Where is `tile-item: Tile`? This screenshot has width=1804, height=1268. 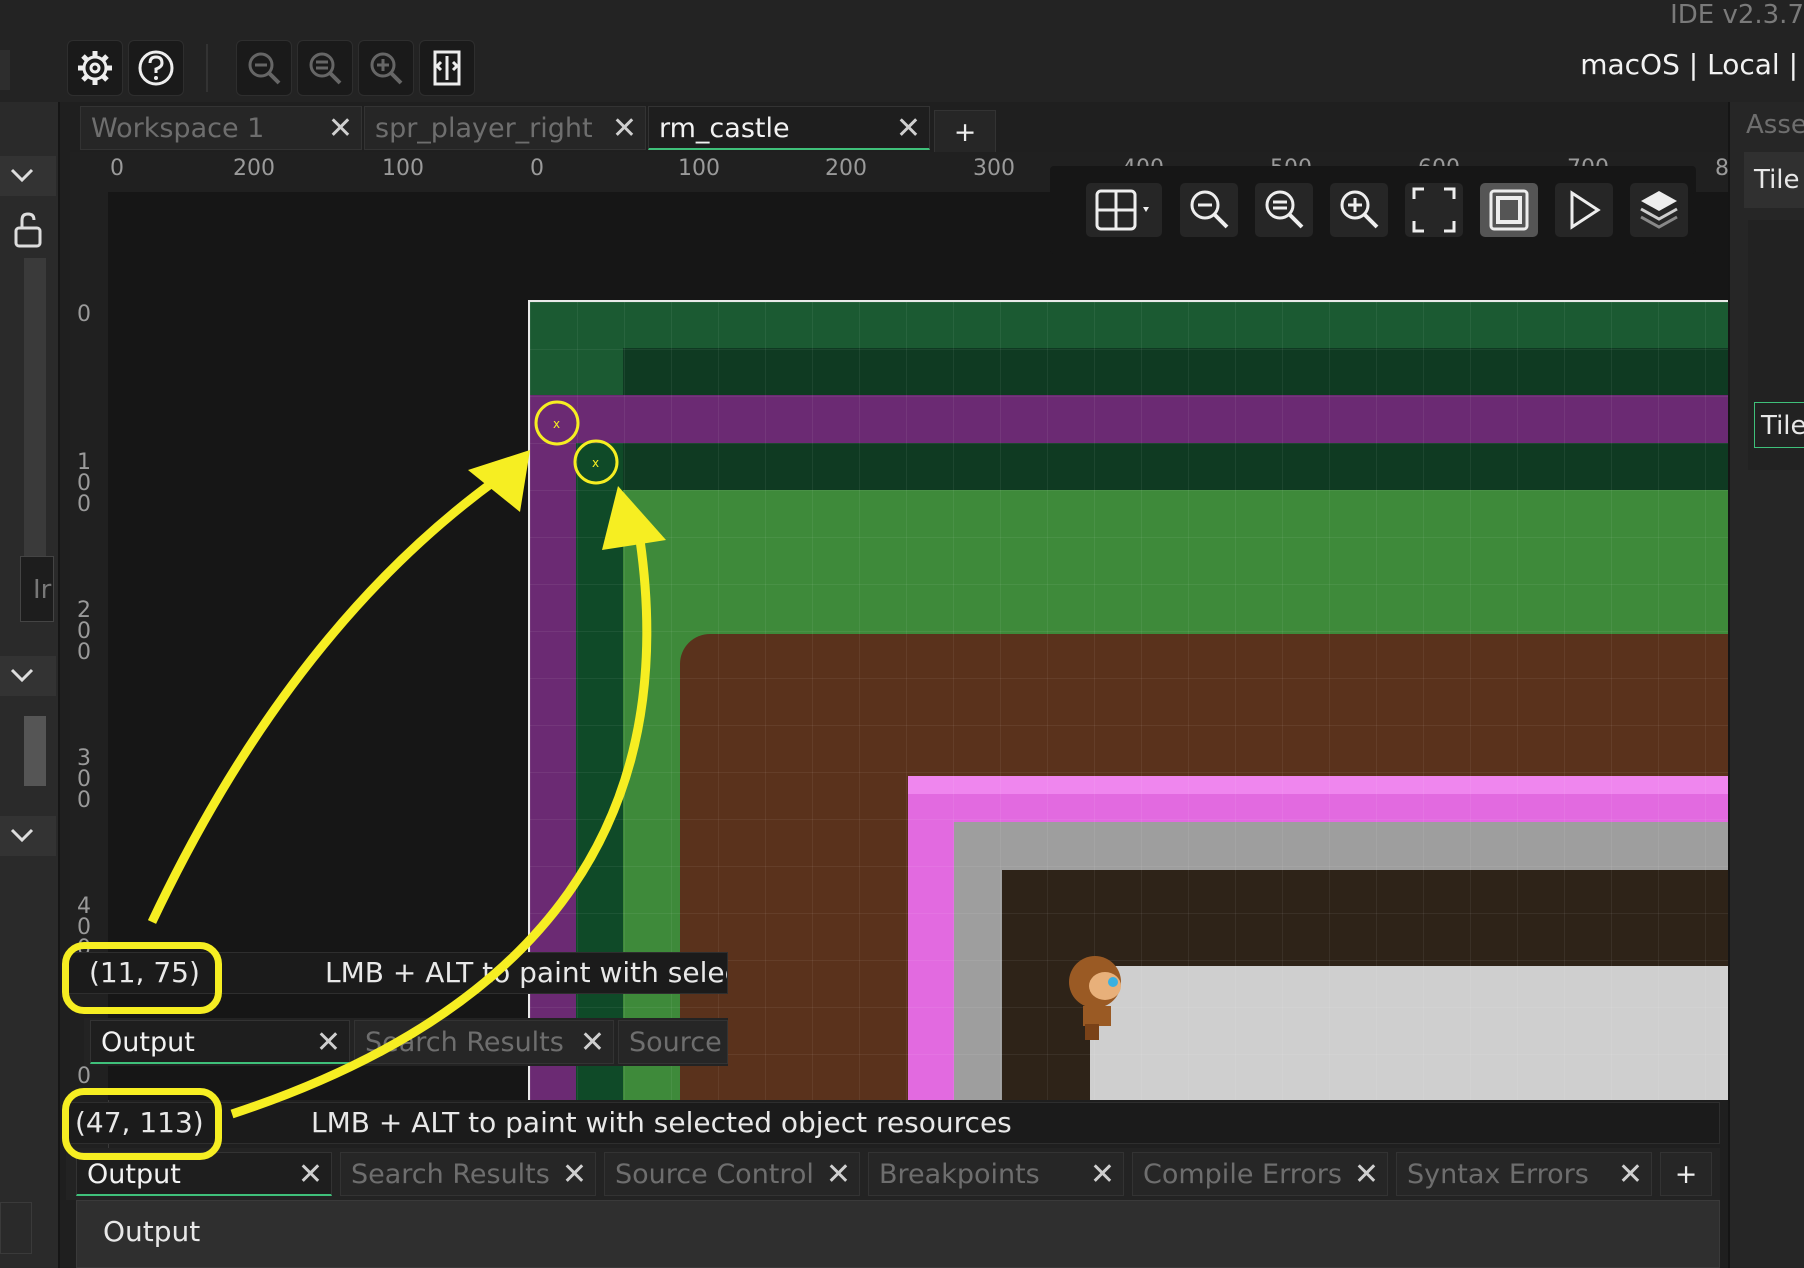
tile-item: Tile is located at coordinates (1774, 180).